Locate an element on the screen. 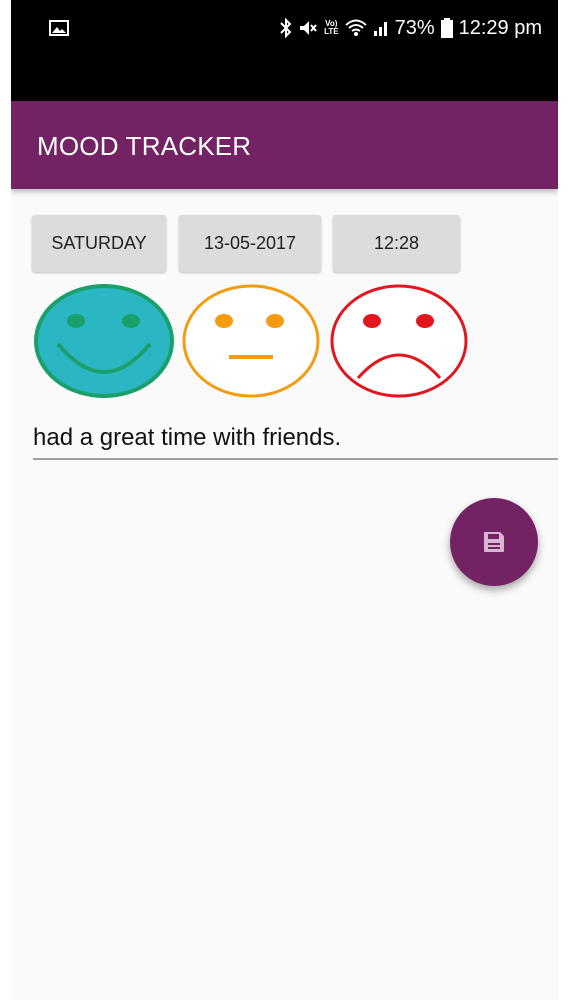 The height and width of the screenshot is (1000, 569). volte-icon: Vo) LTE is located at coordinates (331, 27).